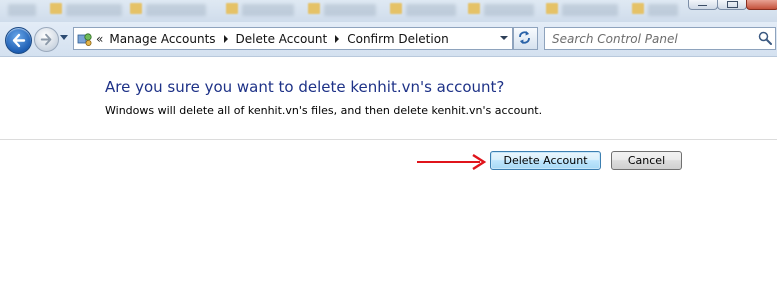  I want to click on forward-button, so click(46, 39).